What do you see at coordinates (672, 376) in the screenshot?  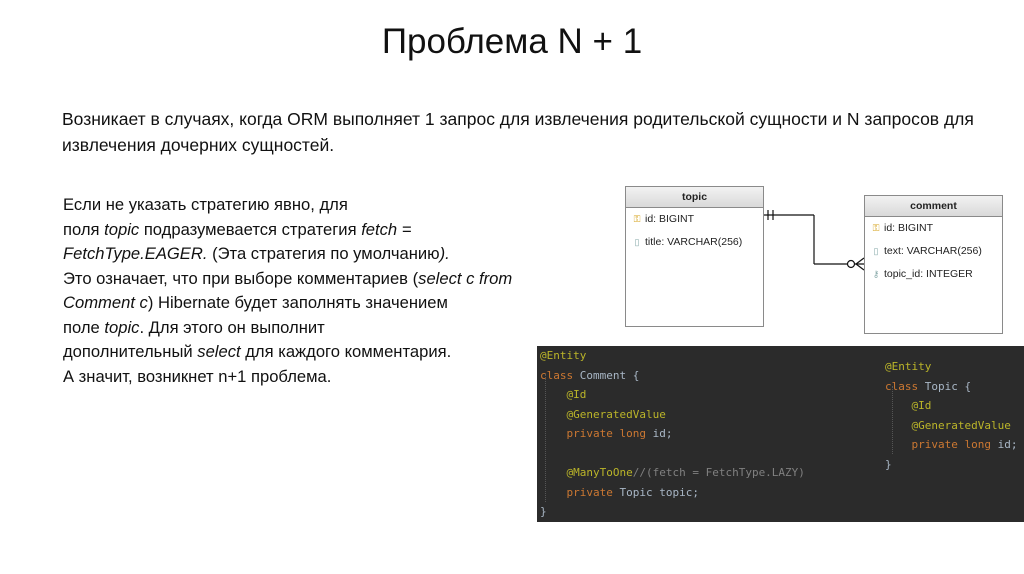 I see `code-line: class Comment {` at bounding box center [672, 376].